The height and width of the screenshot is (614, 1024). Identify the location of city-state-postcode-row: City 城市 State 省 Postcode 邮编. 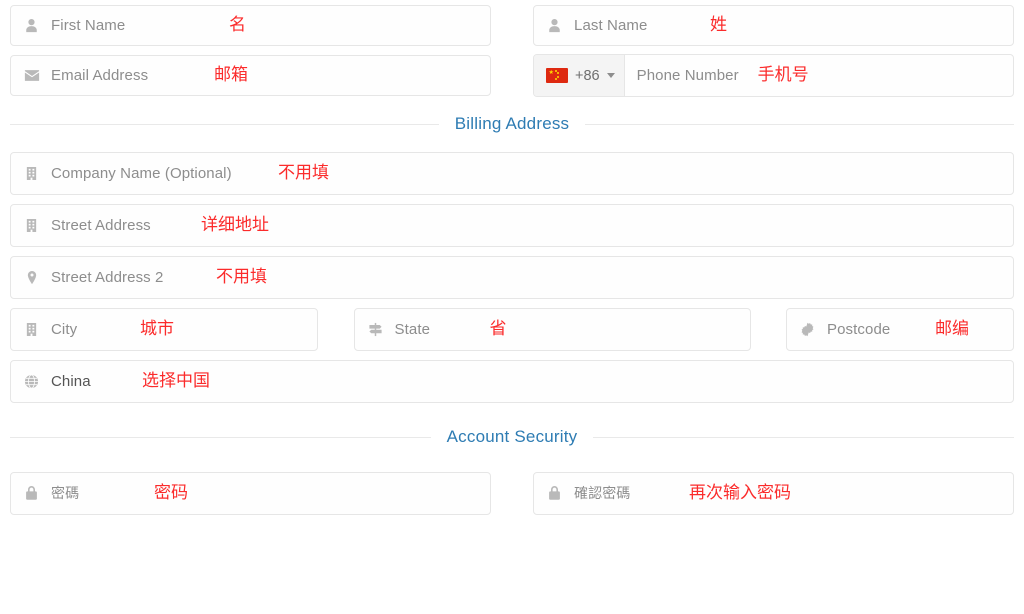
(512, 329).